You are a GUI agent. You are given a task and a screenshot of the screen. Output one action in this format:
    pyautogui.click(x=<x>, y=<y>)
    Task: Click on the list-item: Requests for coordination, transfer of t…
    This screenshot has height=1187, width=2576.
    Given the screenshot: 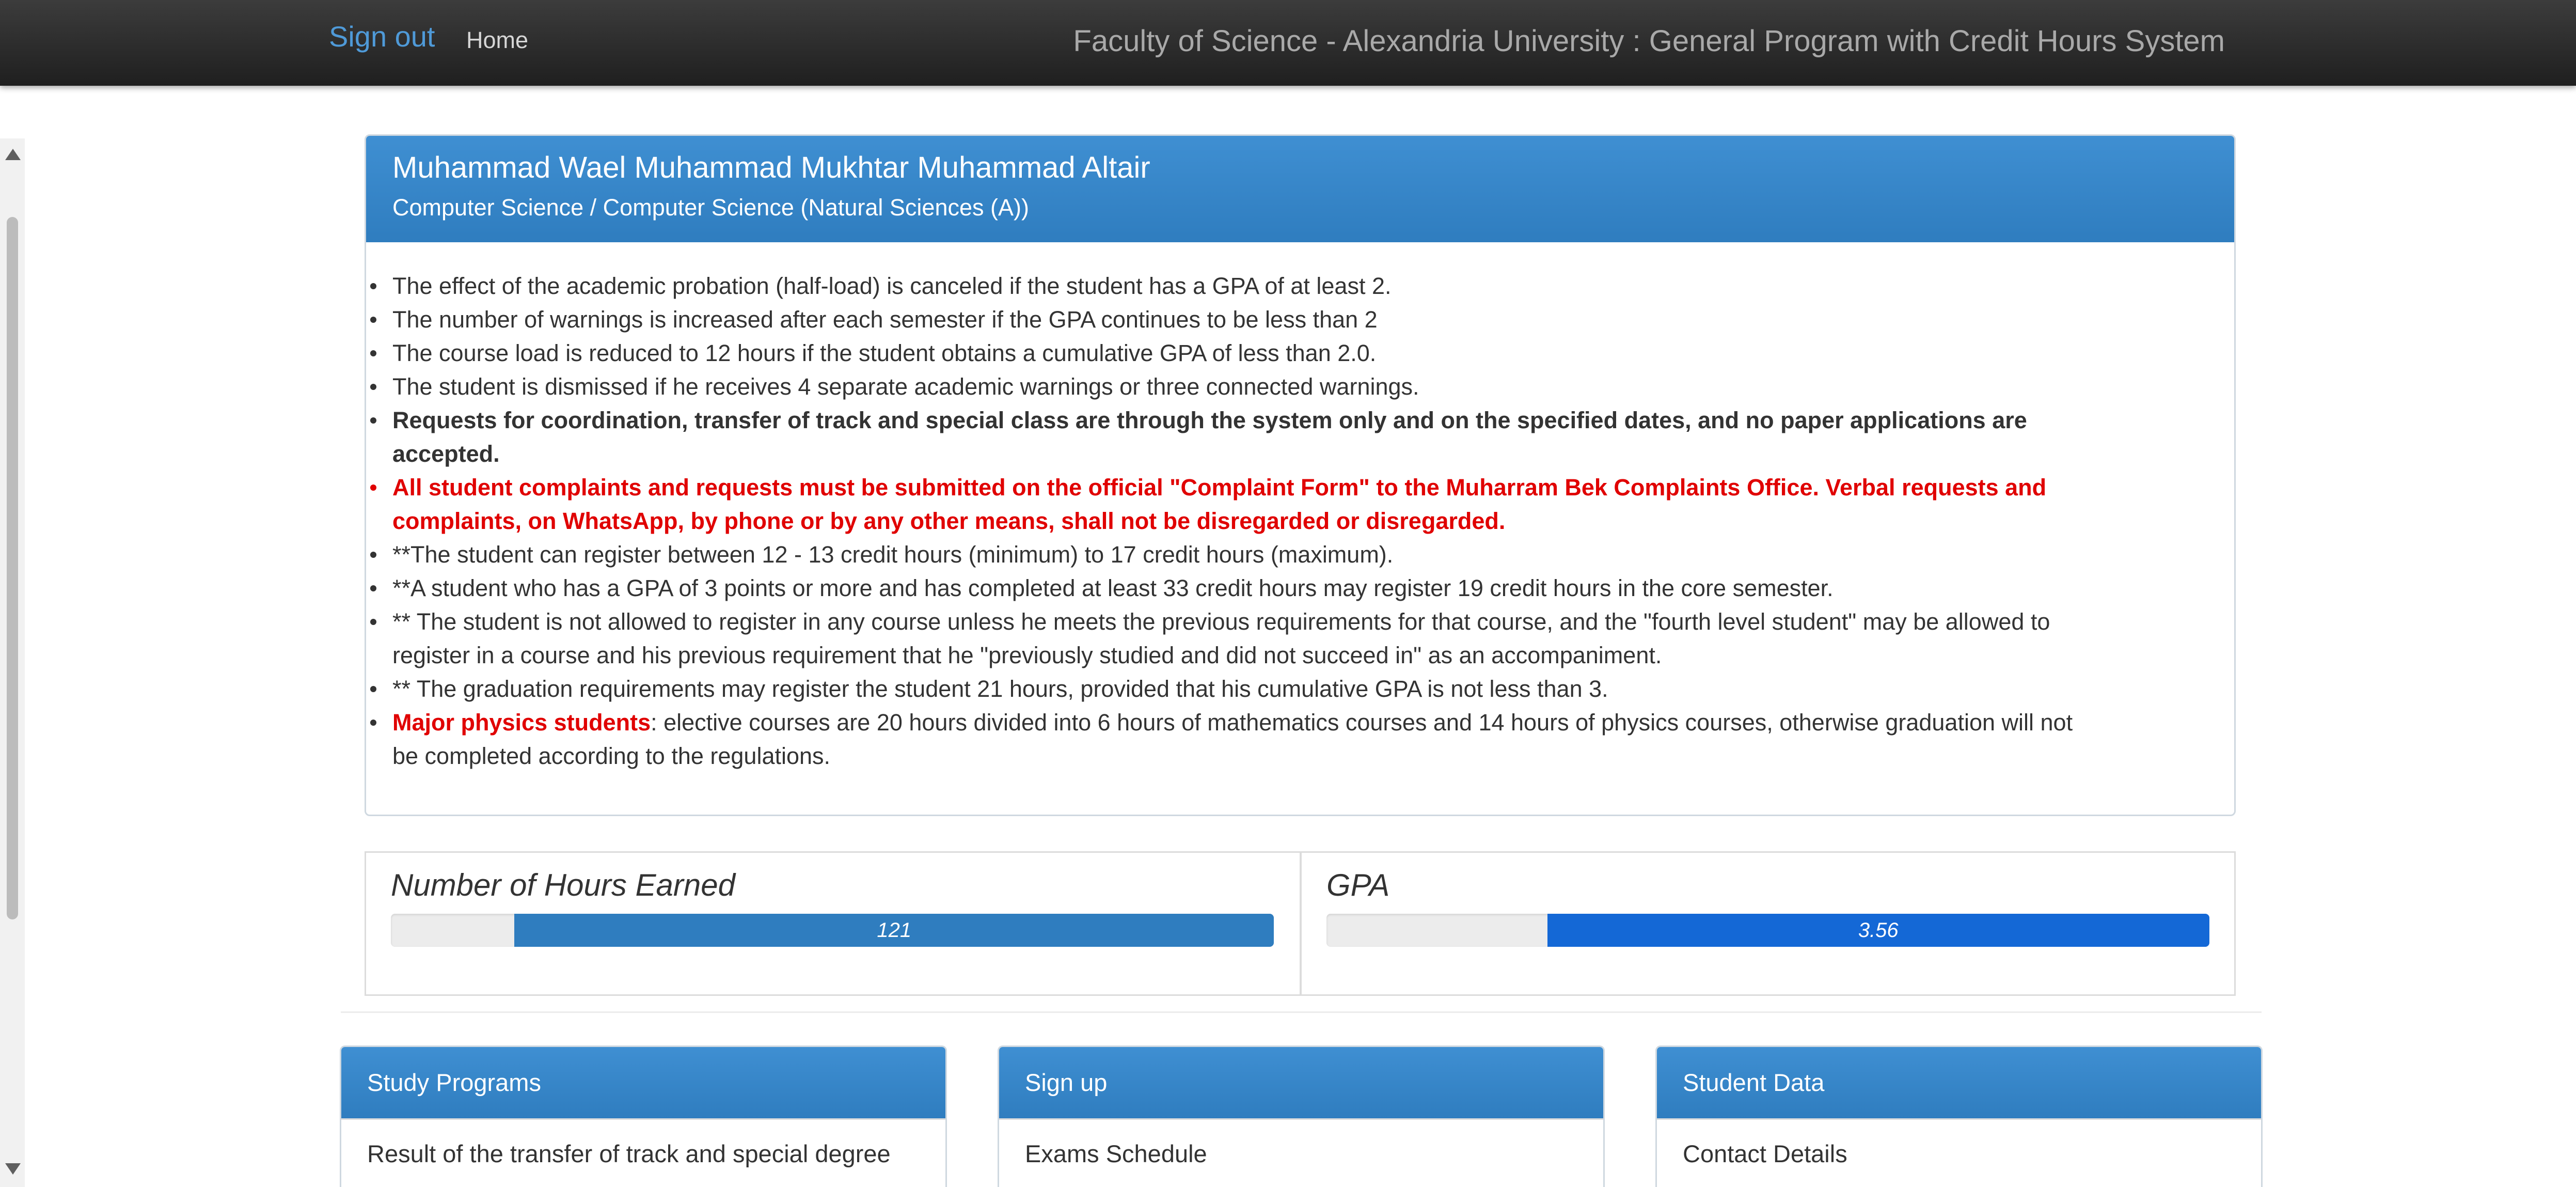 What is the action you would take?
    pyautogui.click(x=1300, y=437)
    